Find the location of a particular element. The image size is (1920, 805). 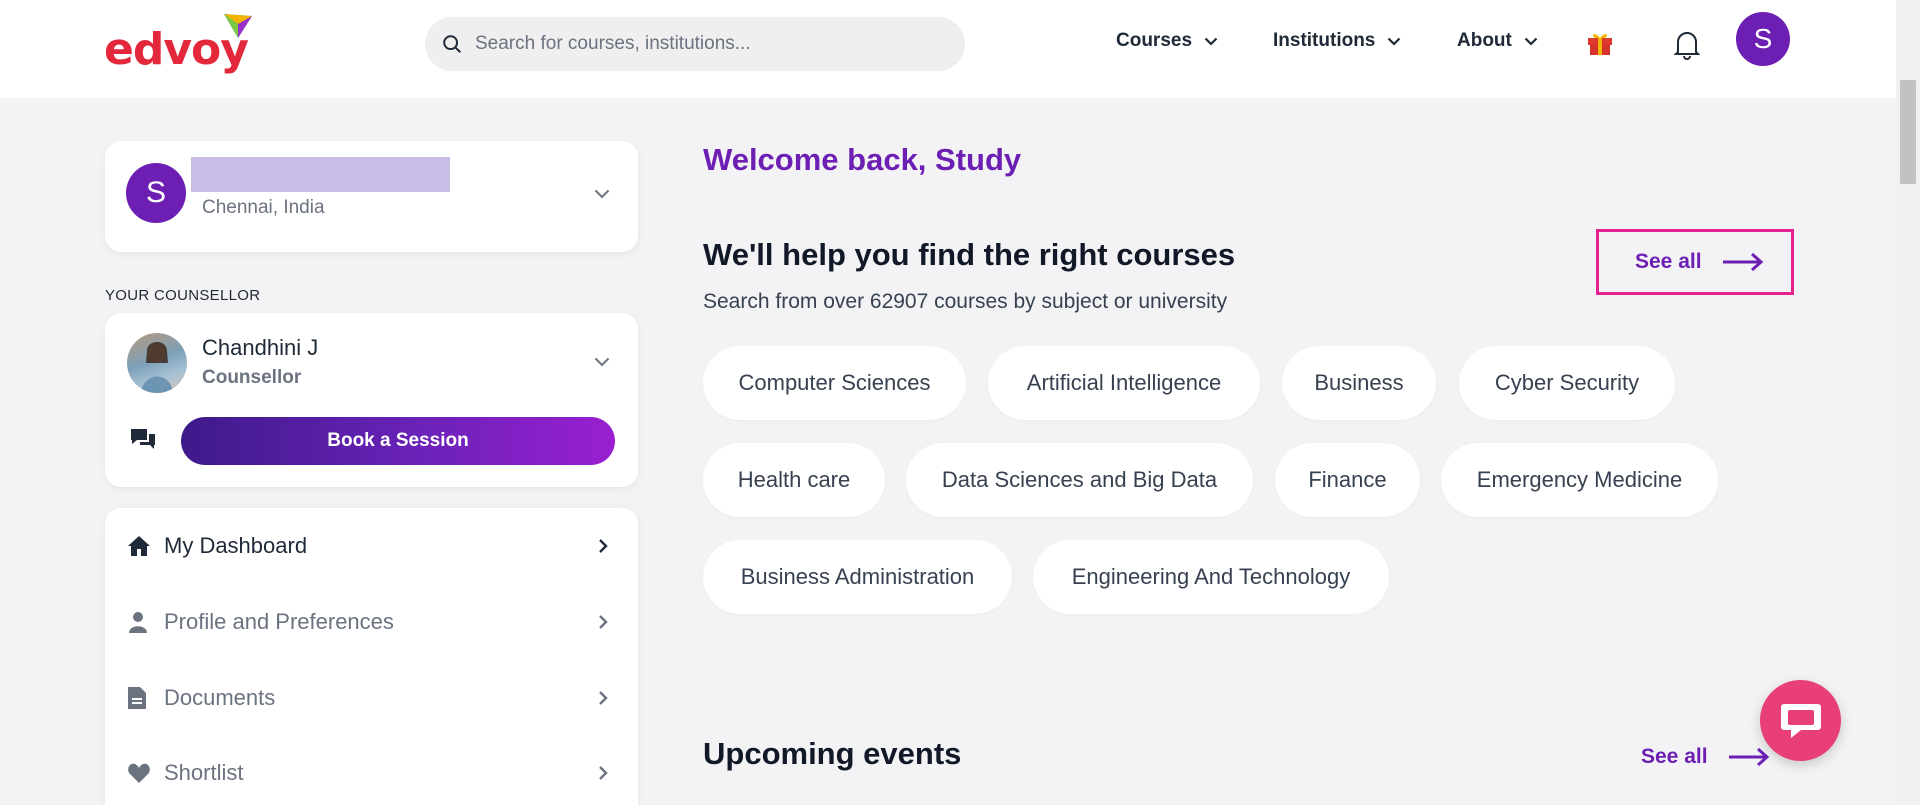

sidebar-item-dashboard: My Dashboard is located at coordinates (371, 546).